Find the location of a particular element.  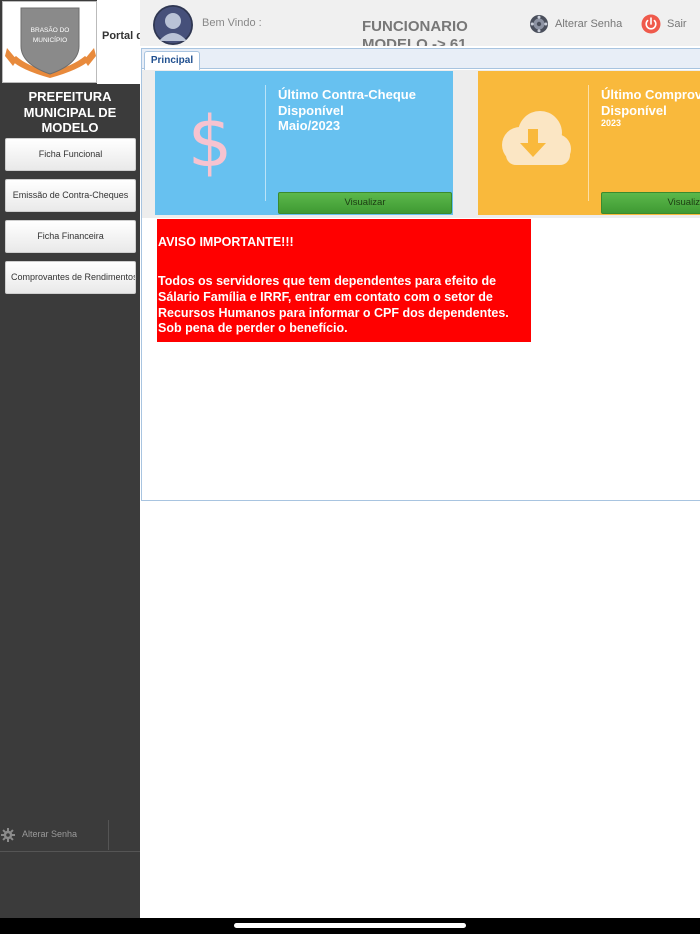

card-subtitle: 2023 is located at coordinates (611, 123).